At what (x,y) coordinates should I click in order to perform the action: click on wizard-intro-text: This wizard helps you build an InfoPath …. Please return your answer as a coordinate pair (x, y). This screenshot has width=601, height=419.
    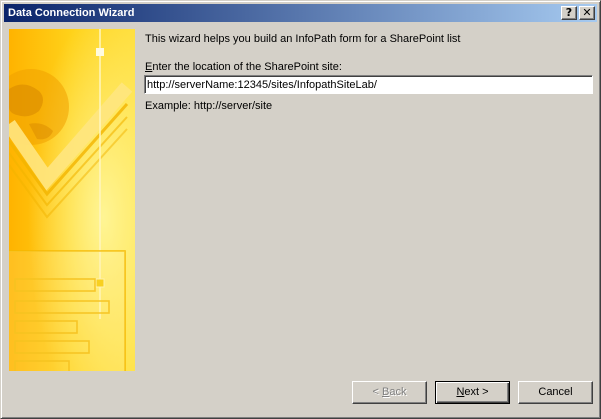
    Looking at the image, I should click on (303, 39).